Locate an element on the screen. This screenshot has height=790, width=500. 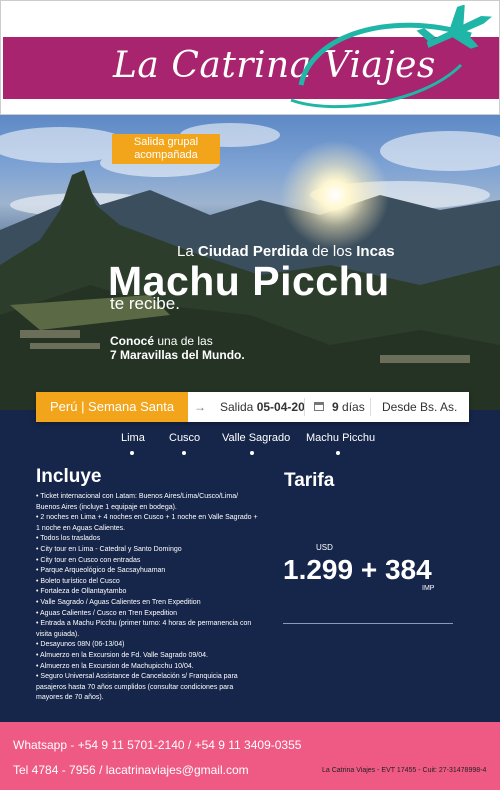
hero-subtitle: te recibe. is located at coordinates (145, 303).